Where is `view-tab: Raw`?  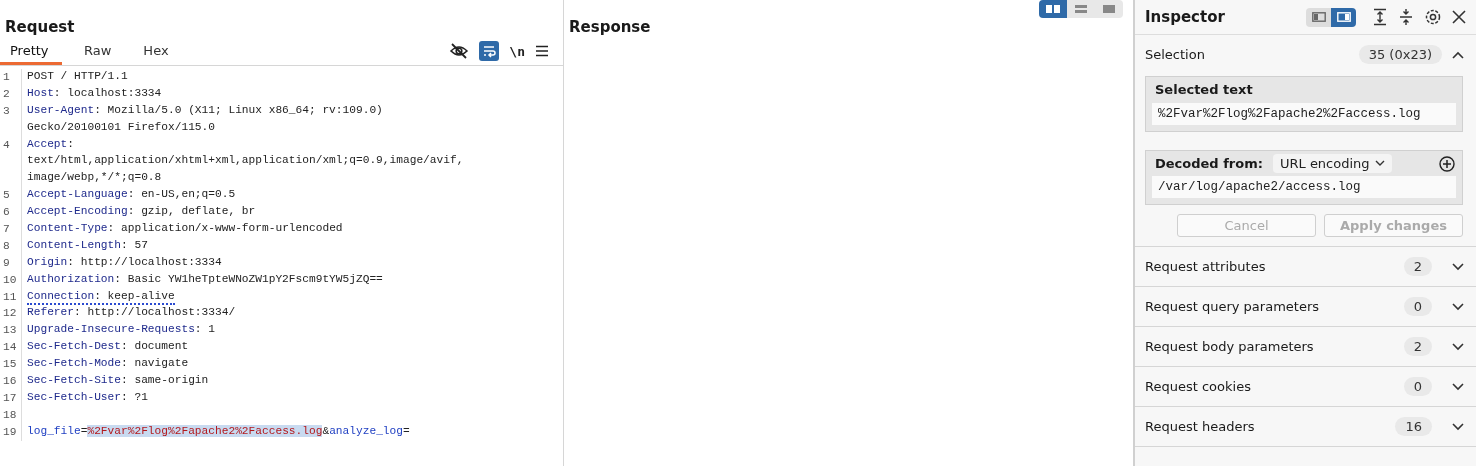
view-tab: Raw is located at coordinates (98, 51).